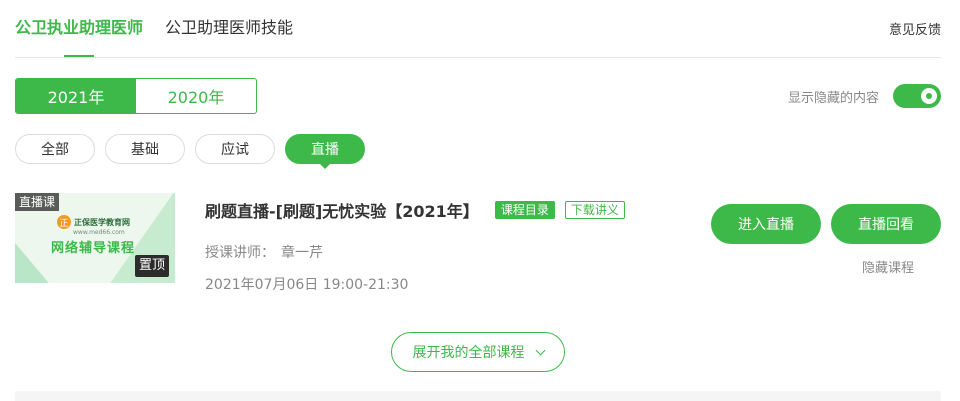  I want to click on pinned-badge: 置顶, so click(151, 266).